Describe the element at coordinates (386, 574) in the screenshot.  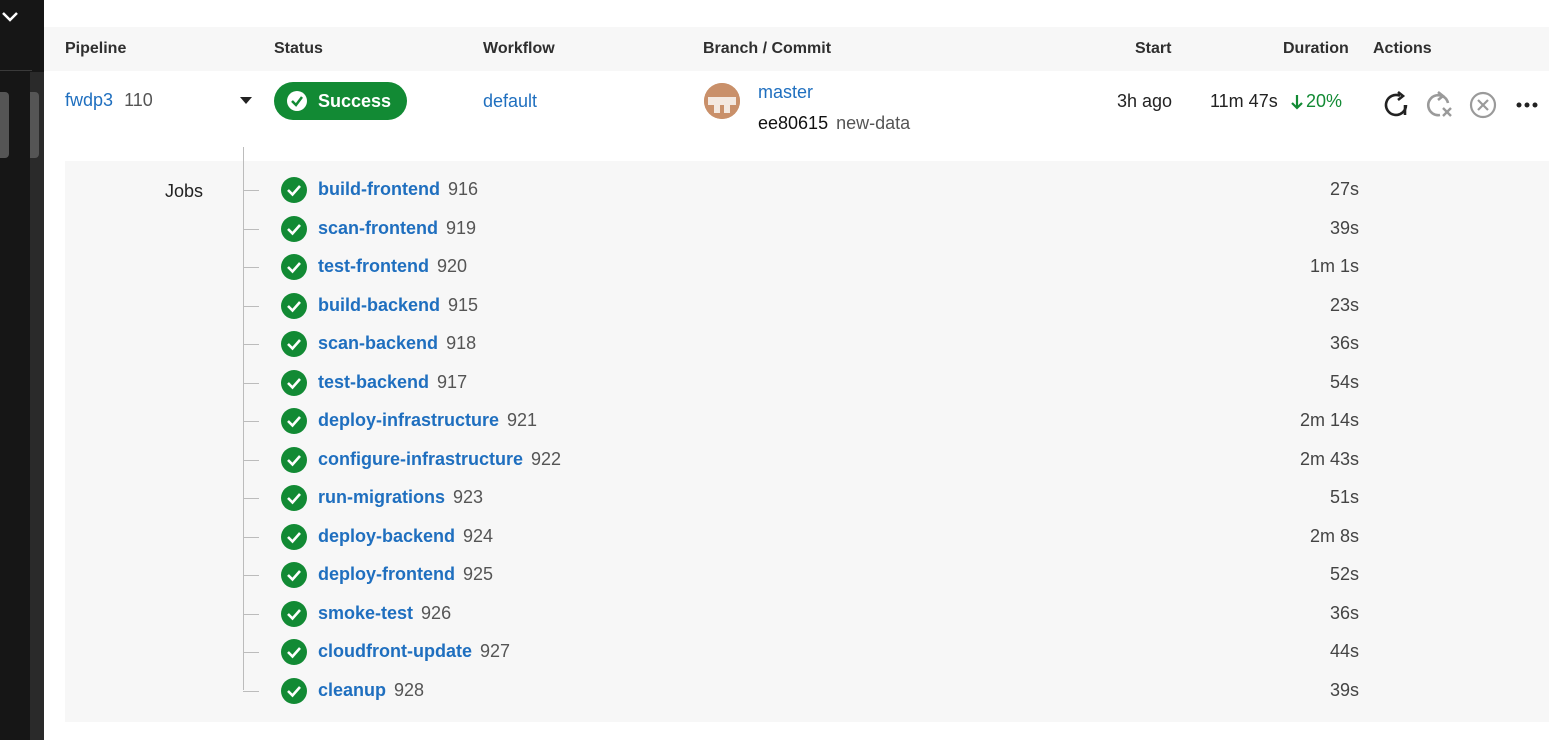
I see `job-name: deploy-frontend` at that location.